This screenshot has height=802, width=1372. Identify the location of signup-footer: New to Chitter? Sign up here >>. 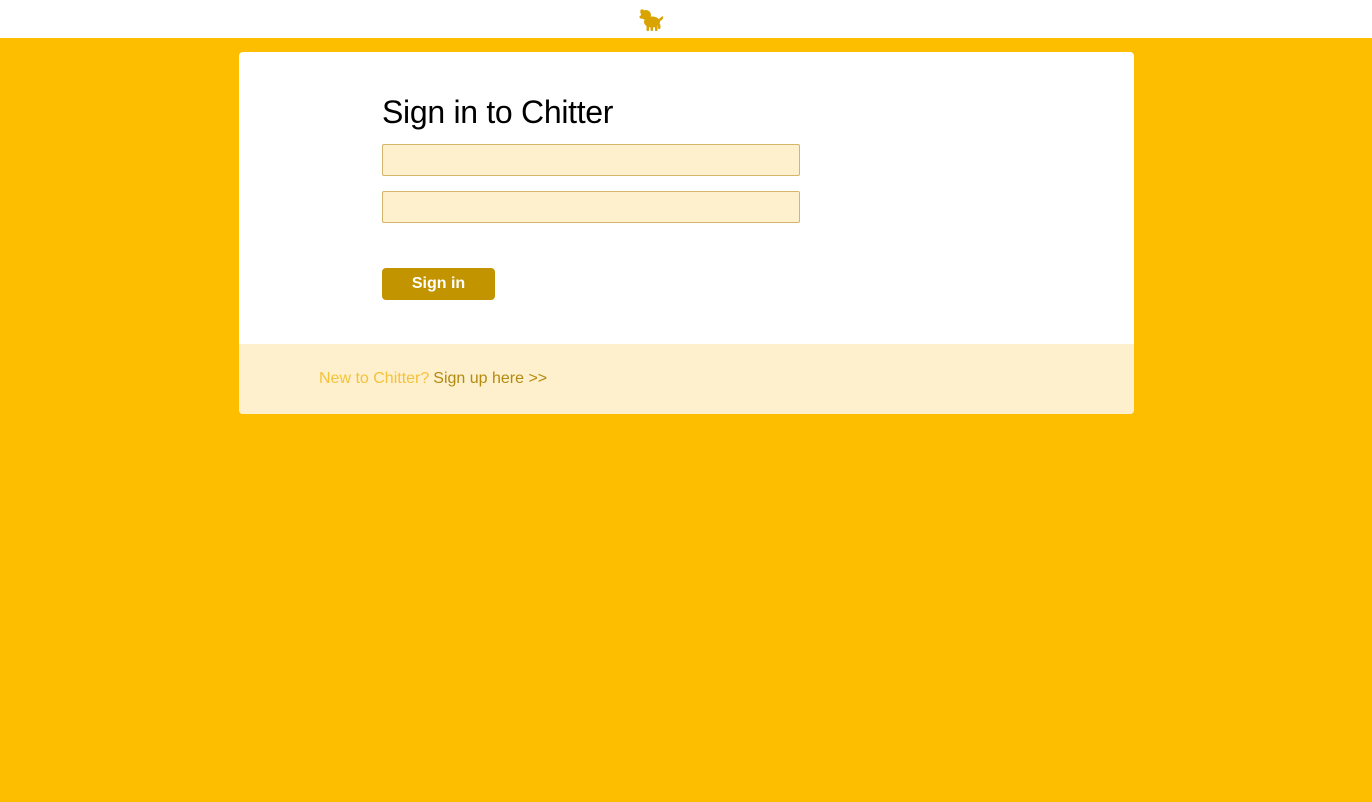
(686, 379).